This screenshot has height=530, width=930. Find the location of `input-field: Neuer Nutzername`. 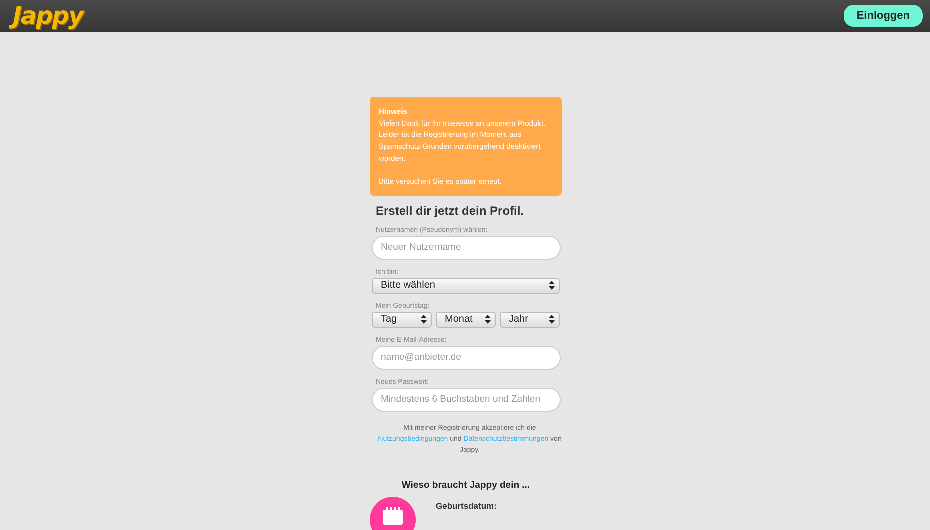

input-field: Neuer Nutzername is located at coordinates (466, 248).